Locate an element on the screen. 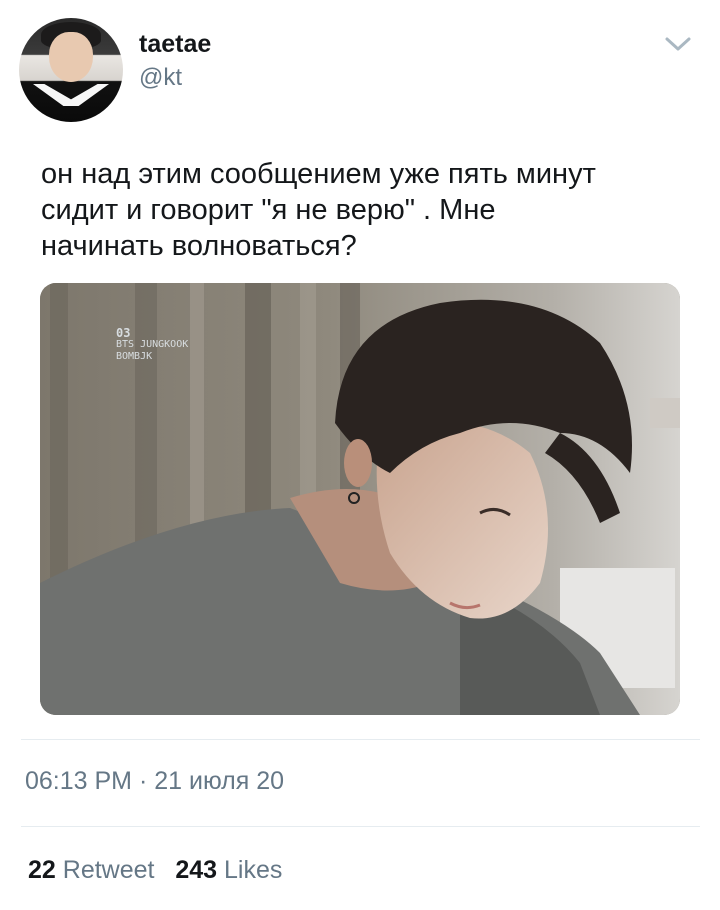 Image resolution: width=720 pixels, height=910 pixels. avatar-face is located at coordinates (71, 57).